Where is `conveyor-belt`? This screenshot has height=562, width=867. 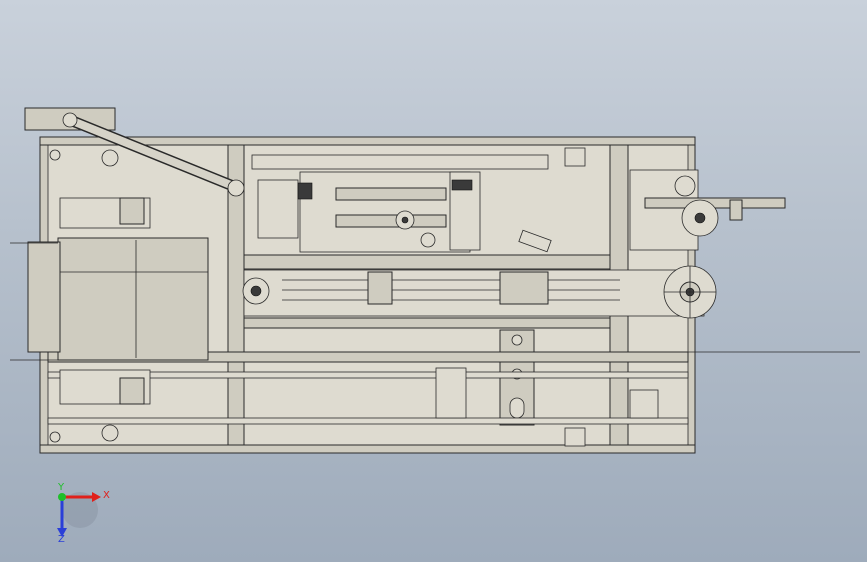
conveyor-belt is located at coordinates (474, 293).